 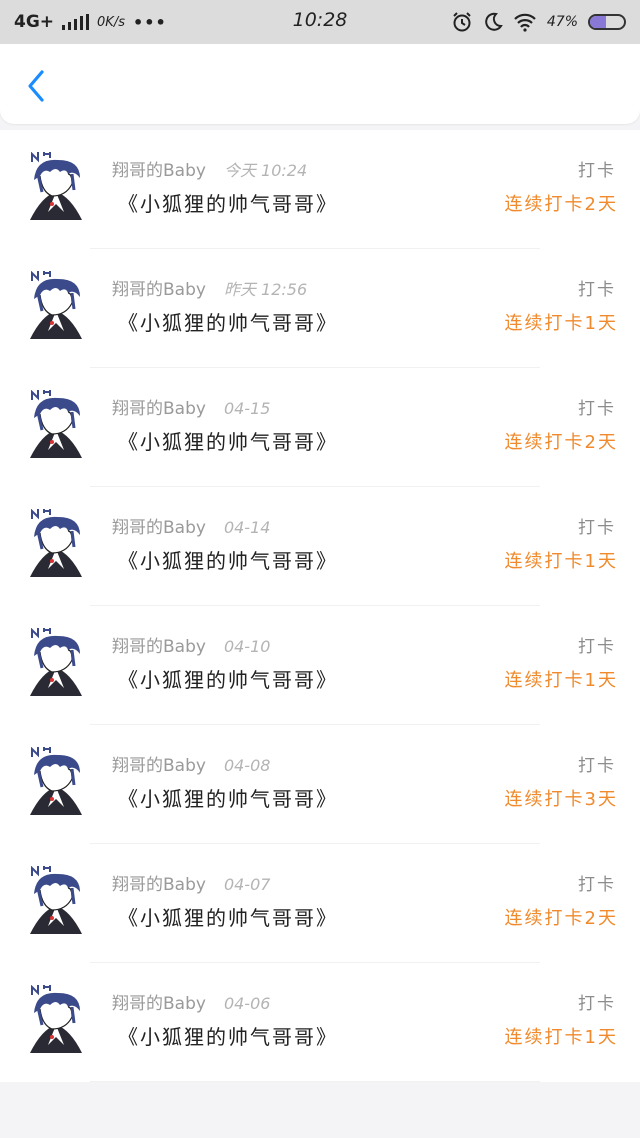 What do you see at coordinates (247, 765) in the screenshot?
I see `entry-time: 04-08` at bounding box center [247, 765].